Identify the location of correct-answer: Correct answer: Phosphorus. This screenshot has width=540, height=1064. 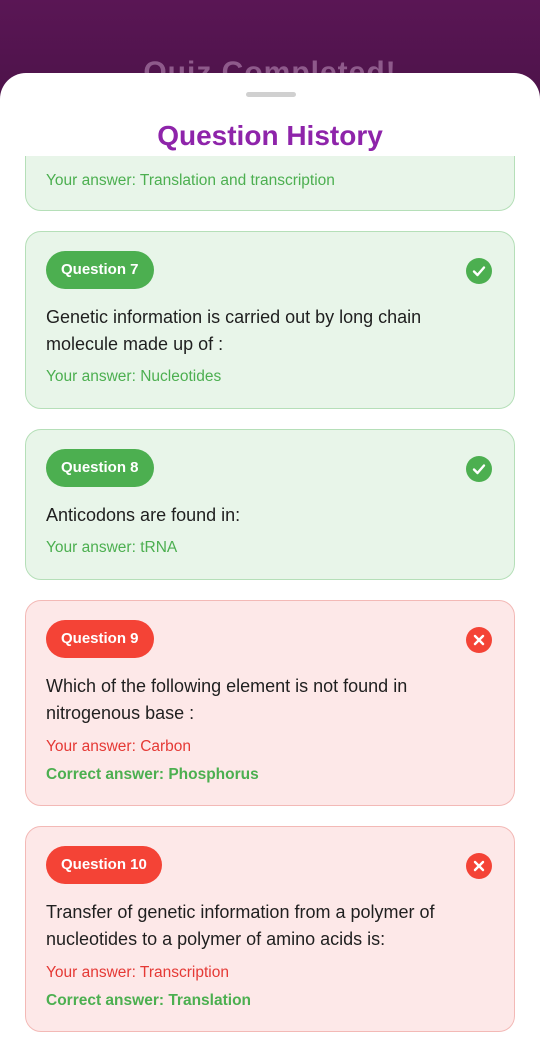
(152, 774).